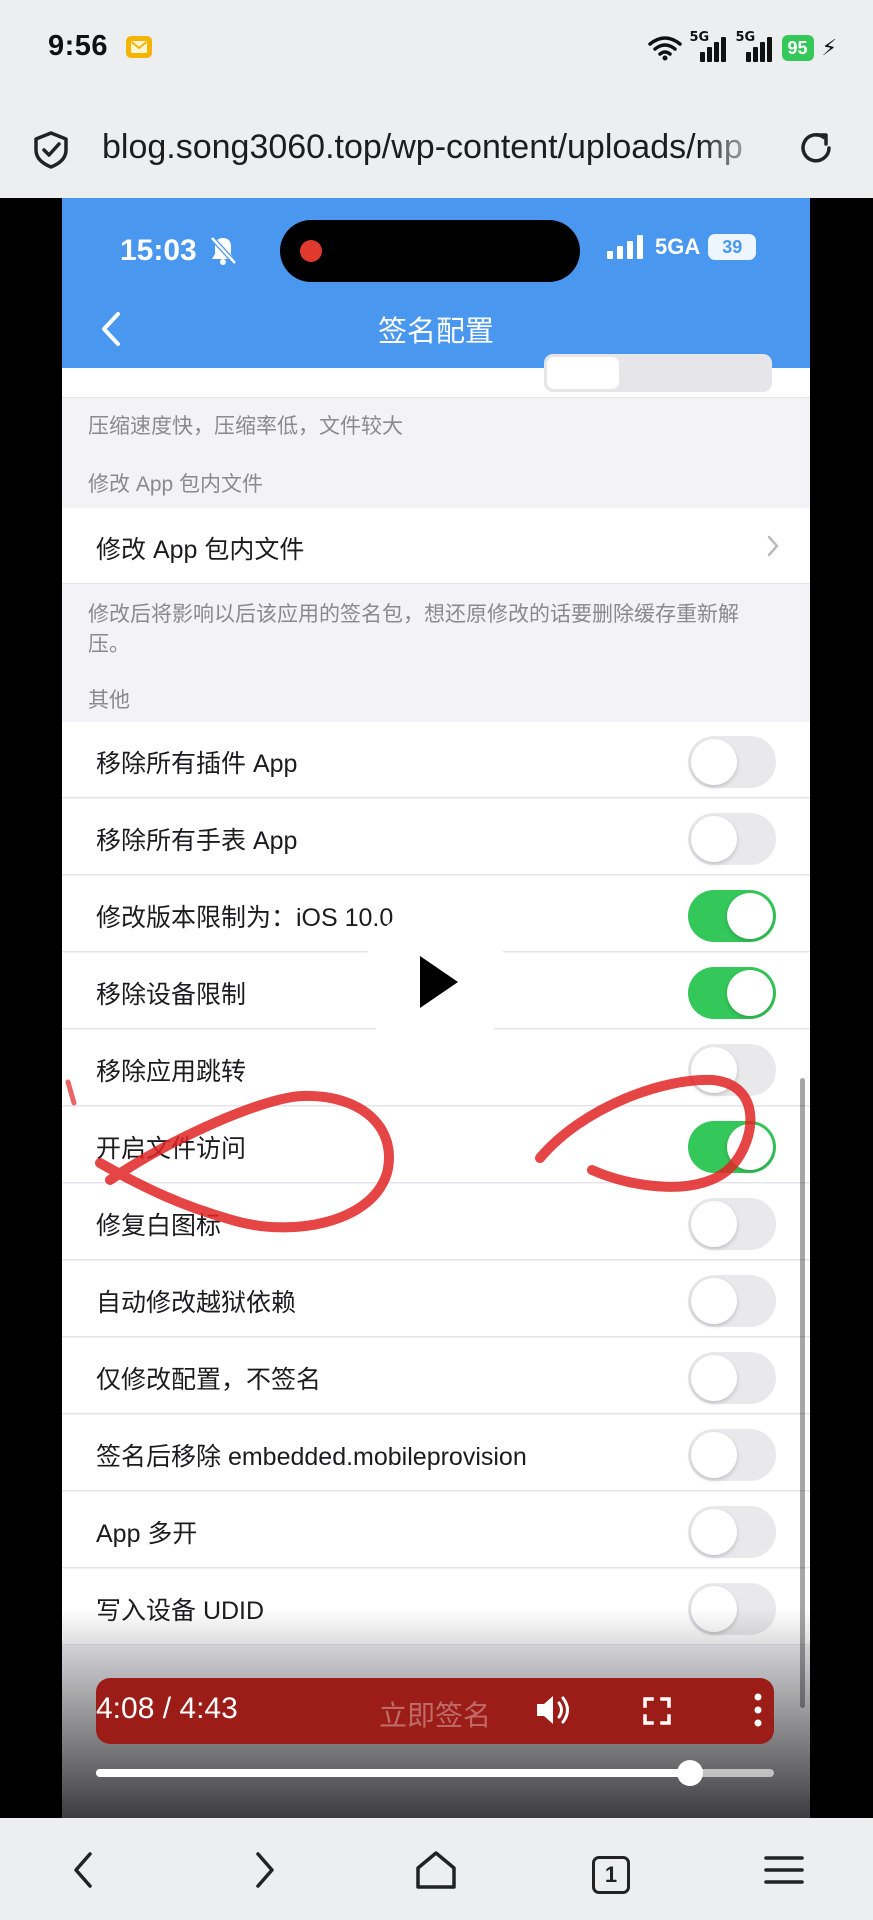 The image size is (873, 1920). What do you see at coordinates (200, 550) in the screenshot?
I see `cell-label: 修改 App 包内文件` at bounding box center [200, 550].